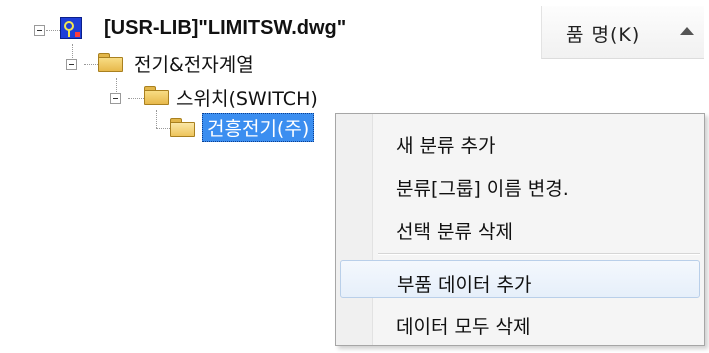  I want to click on menu-item-add-part-data: 부품 데이터 추가, so click(520, 279).